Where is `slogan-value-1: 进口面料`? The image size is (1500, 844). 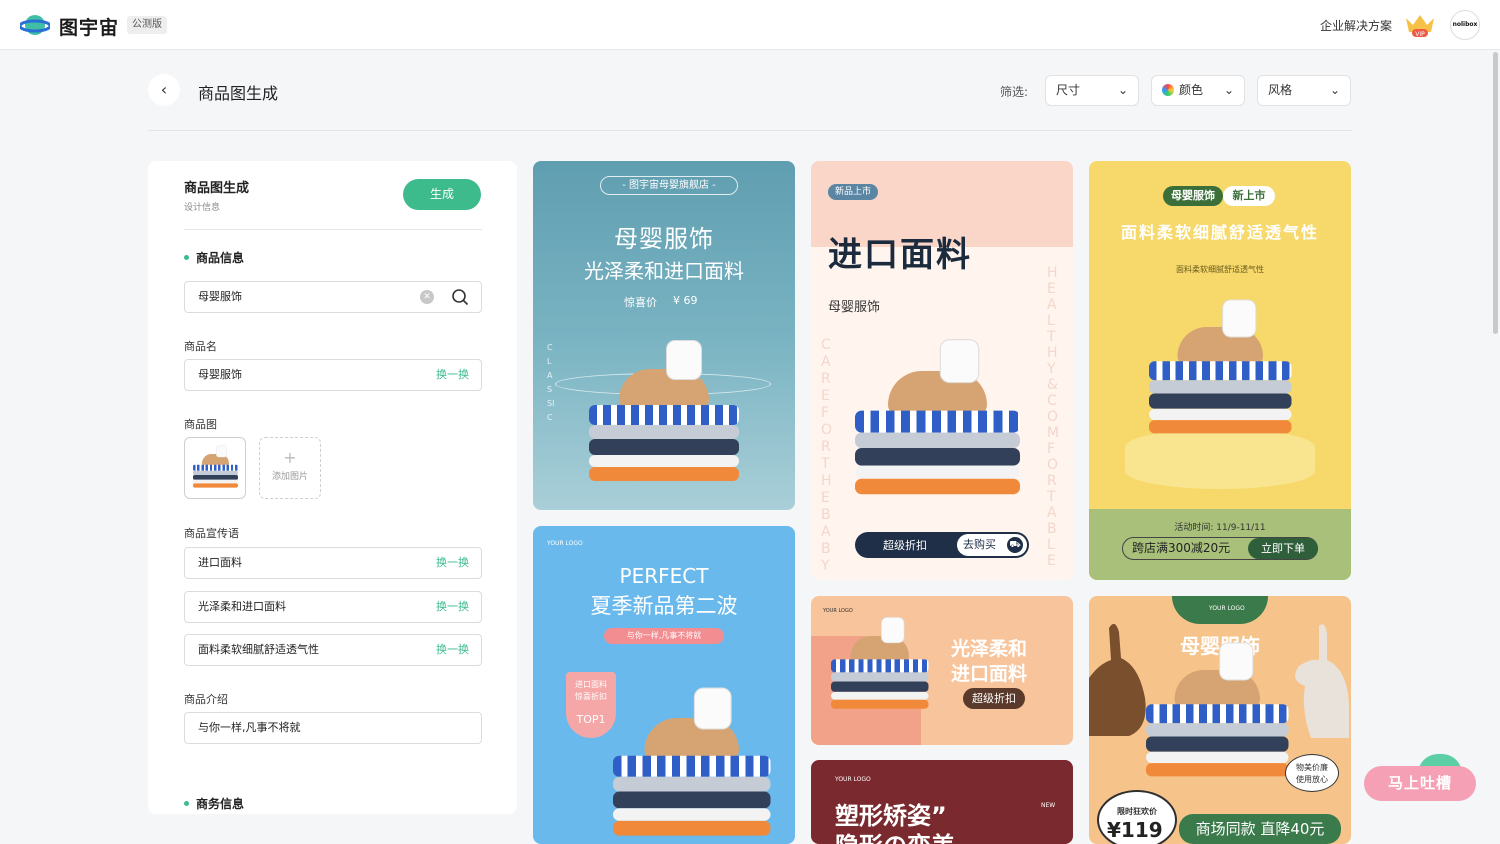 slogan-value-1: 进口面料 is located at coordinates (220, 562).